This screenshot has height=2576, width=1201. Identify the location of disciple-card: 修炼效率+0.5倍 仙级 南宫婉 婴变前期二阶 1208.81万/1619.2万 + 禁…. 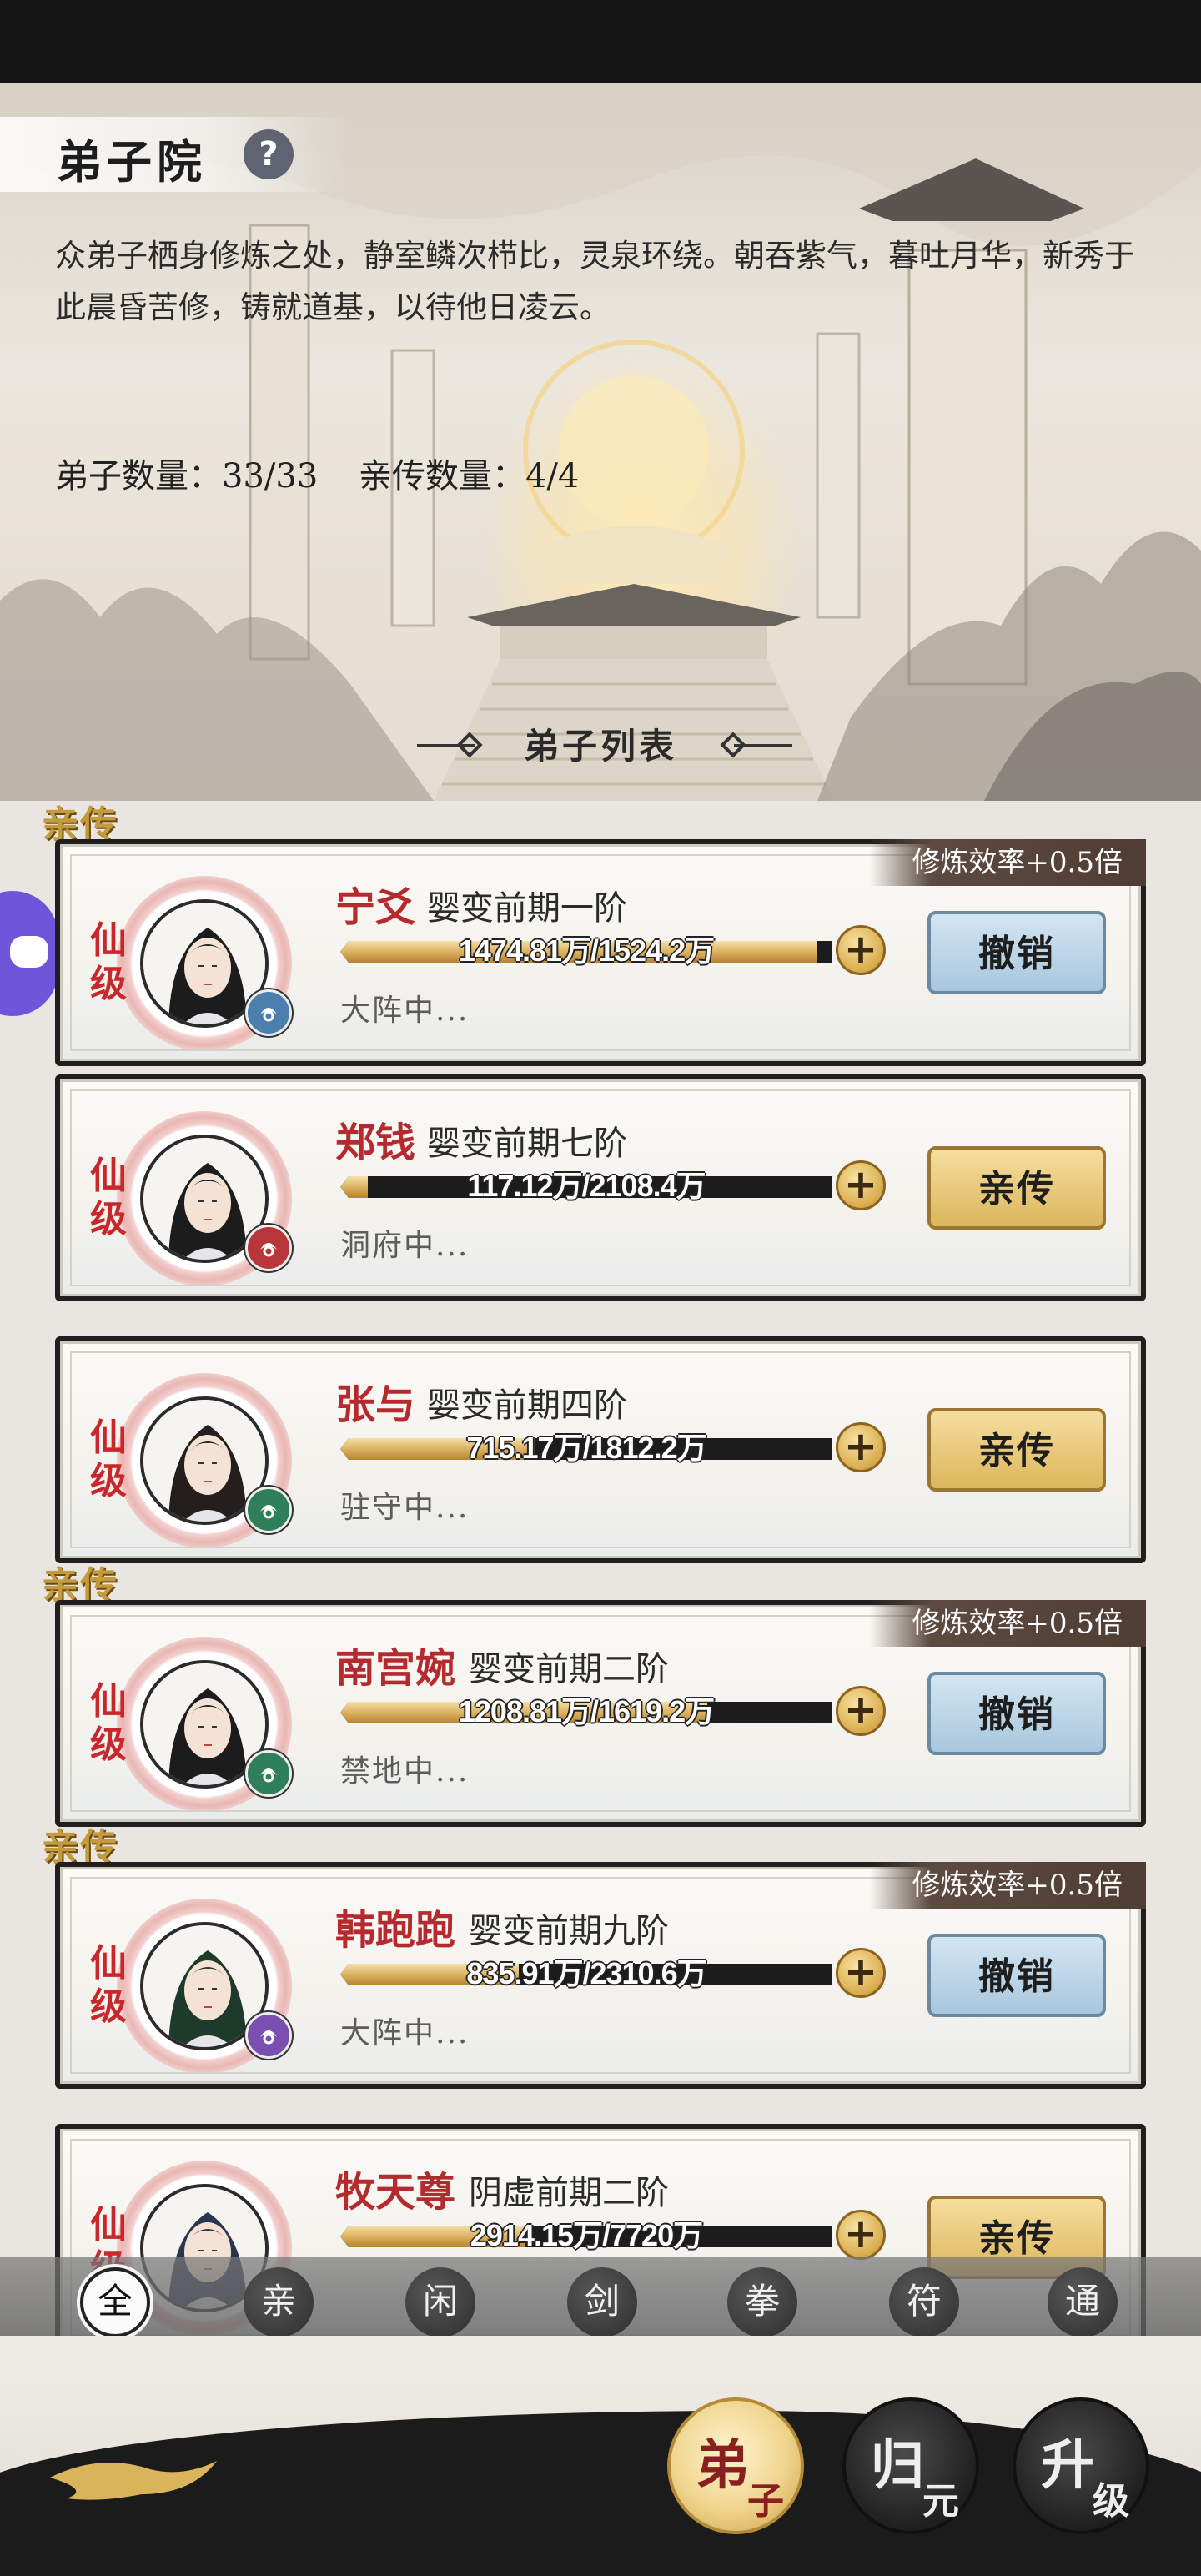
(601, 1713).